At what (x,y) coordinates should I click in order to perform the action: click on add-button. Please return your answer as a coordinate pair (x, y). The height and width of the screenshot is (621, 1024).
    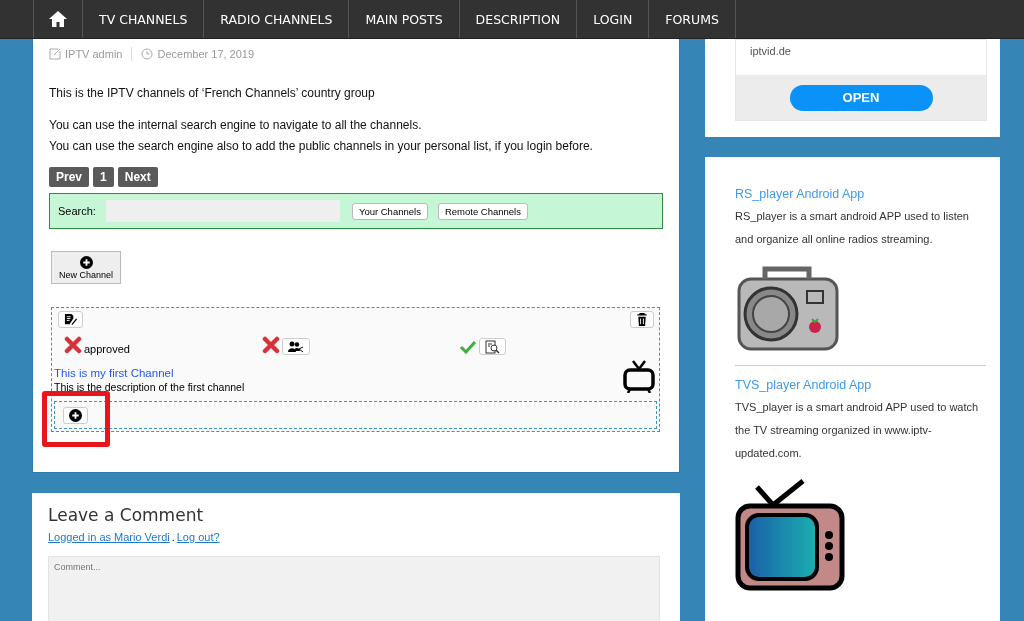
    Looking at the image, I should click on (75, 415).